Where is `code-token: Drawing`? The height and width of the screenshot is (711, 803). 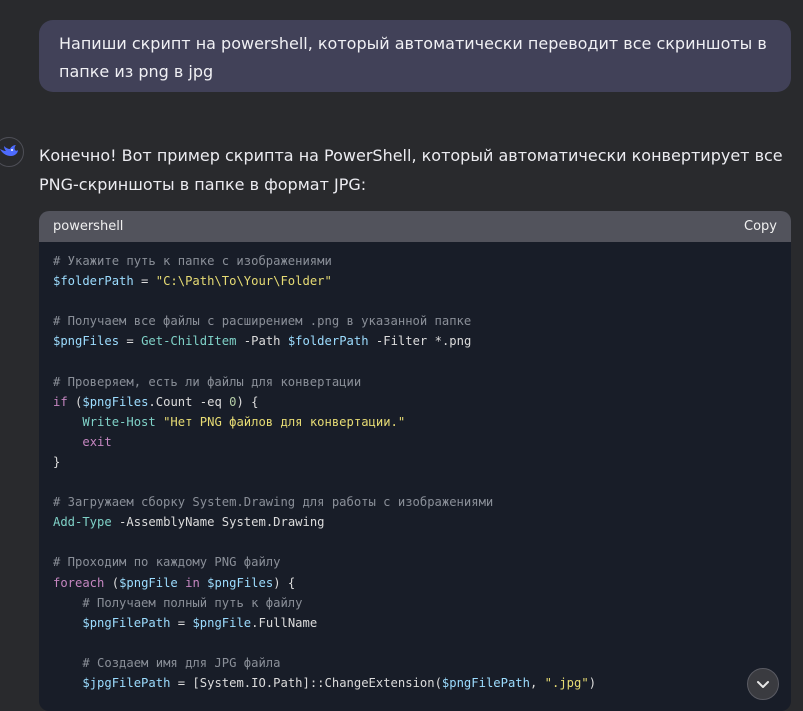
code-token: Drawing is located at coordinates (299, 522).